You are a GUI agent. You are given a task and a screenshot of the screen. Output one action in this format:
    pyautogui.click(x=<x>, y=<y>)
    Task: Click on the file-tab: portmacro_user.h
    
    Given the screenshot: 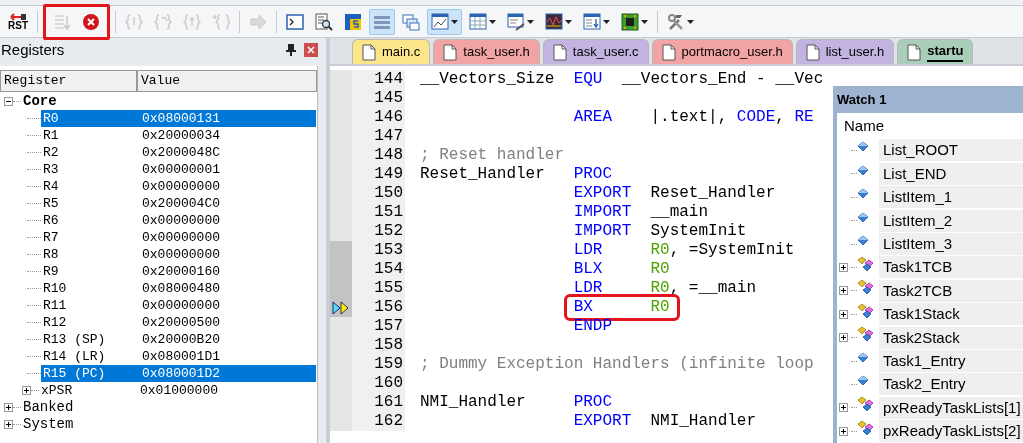 What is the action you would take?
    pyautogui.click(x=722, y=51)
    